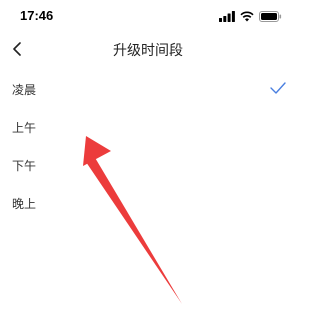 The height and width of the screenshot is (309, 320). Describe the element at coordinates (148, 127) in the screenshot. I see `option-morning: 上午` at that location.